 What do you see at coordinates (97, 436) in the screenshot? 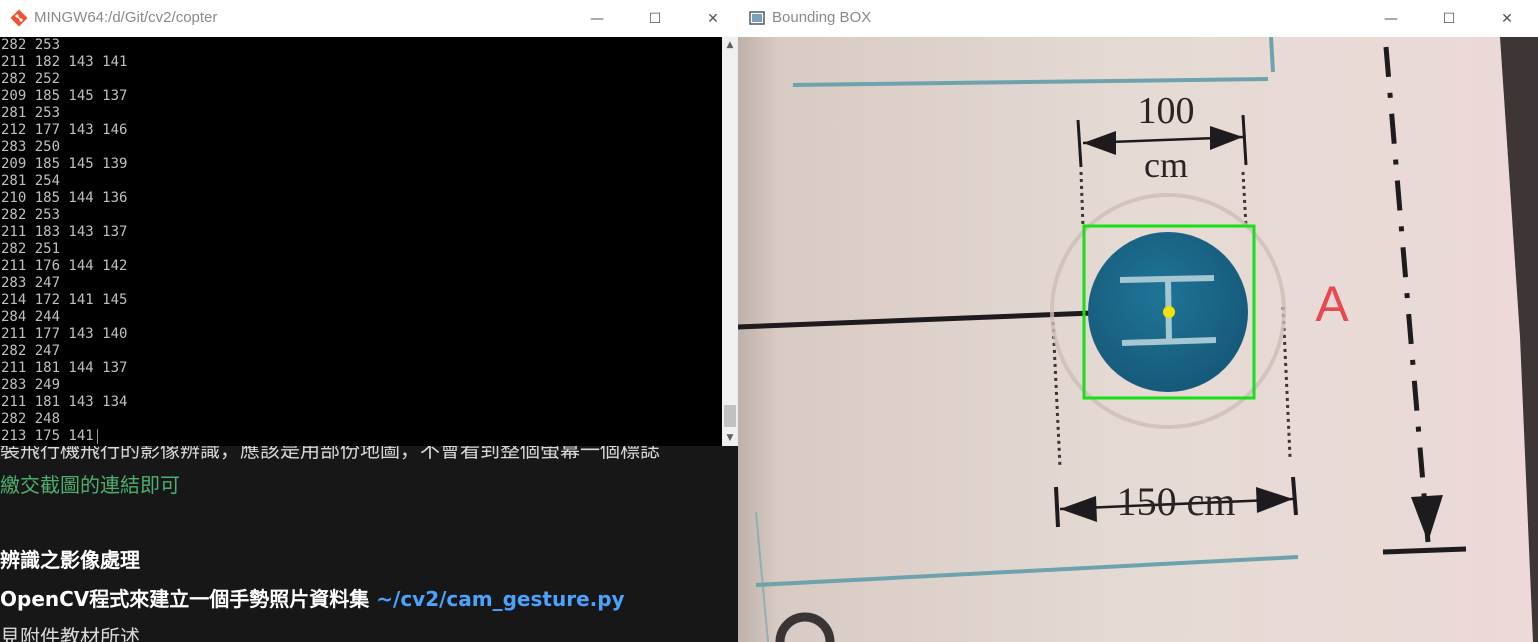
I see `terminal-cursor` at bounding box center [97, 436].